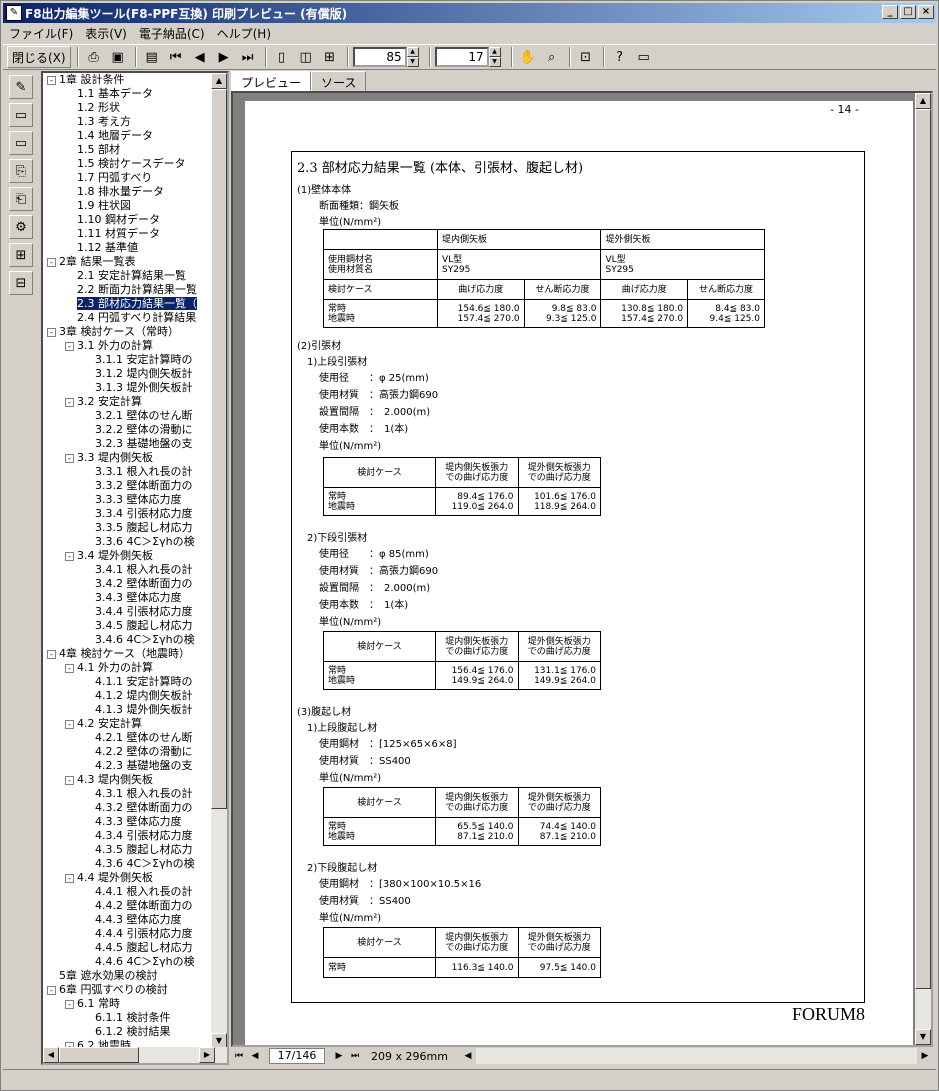 Image resolution: width=939 pixels, height=1091 pixels. Describe the element at coordinates (355, 1056) in the screenshot. I see `last-page-icon: ⏭` at that location.